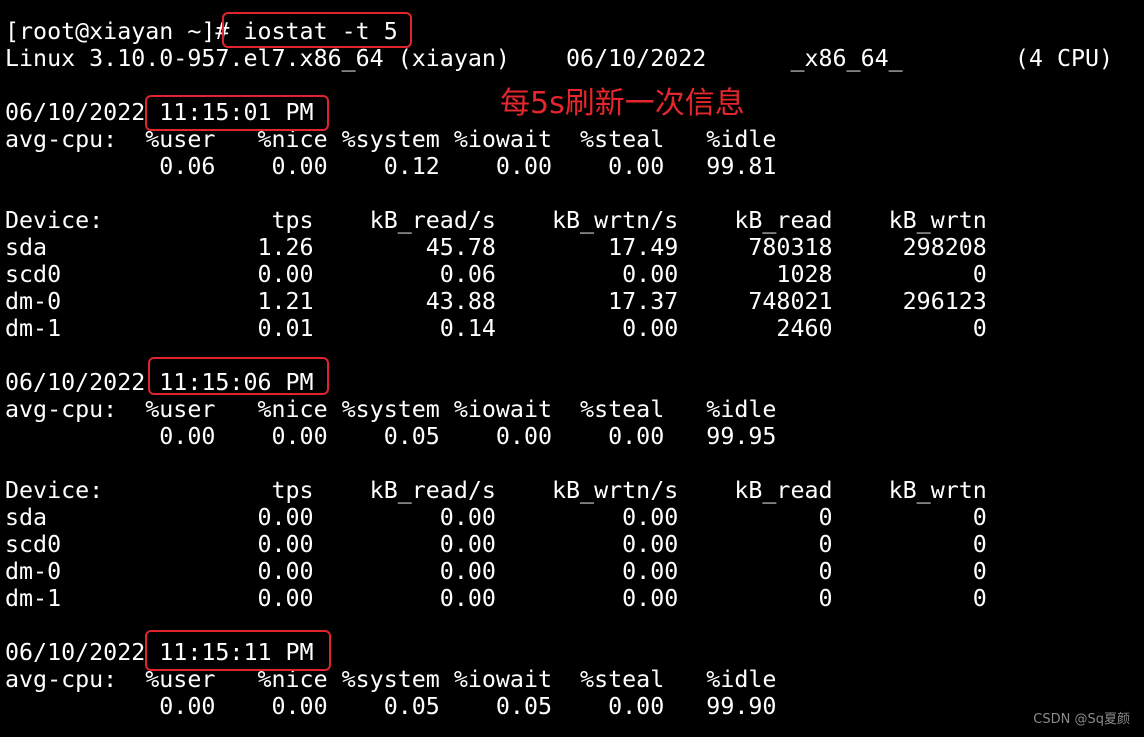 Image resolution: width=1144 pixels, height=737 pixels. What do you see at coordinates (496, 571) in the screenshot?
I see `terminal-line-device-row: dm-0 0.00 0.00 0.00 0 0` at bounding box center [496, 571].